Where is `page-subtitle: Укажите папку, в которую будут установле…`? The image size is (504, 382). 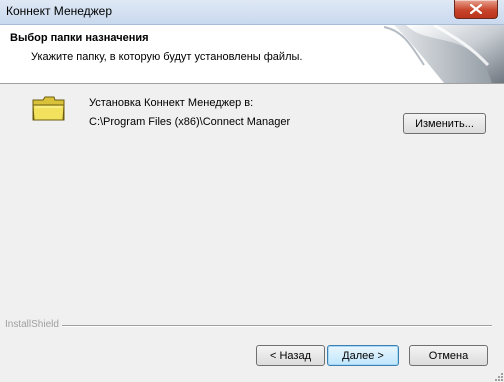 page-subtitle: Укажите папку, в которую будут установле… is located at coordinates (167, 57).